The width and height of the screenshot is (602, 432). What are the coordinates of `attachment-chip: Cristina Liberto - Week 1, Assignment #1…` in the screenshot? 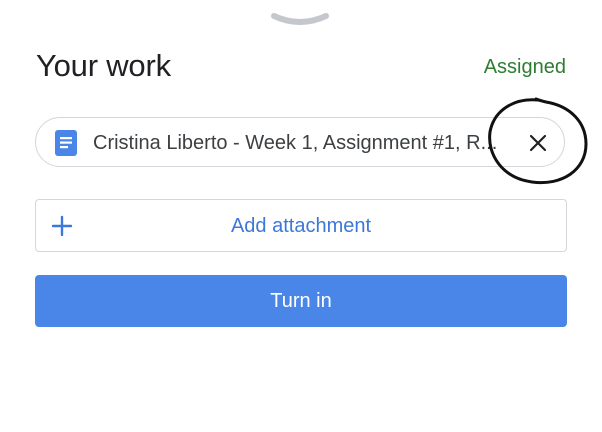 It's located at (300, 142).